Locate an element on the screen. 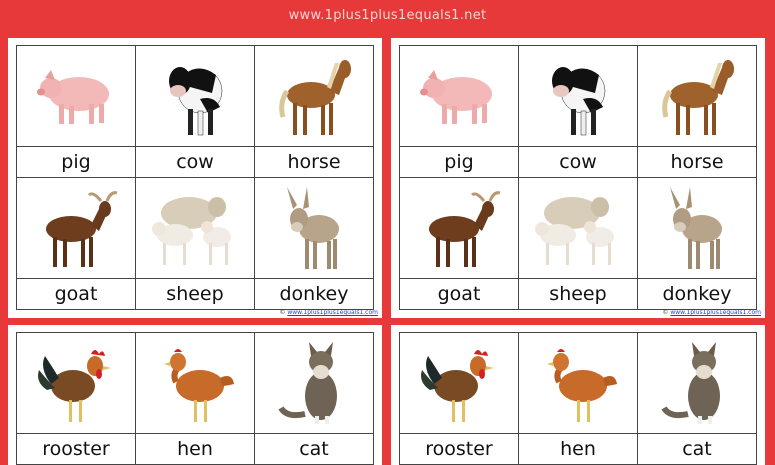 The height and width of the screenshot is (465, 775). site-url: www.1plus1plus1equals1.net is located at coordinates (387, 15).